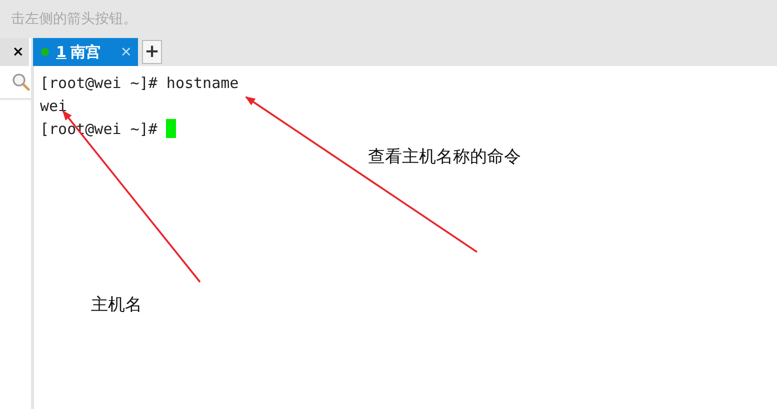 This screenshot has width=777, height=409. Describe the element at coordinates (85, 52) in the screenshot. I see `session-tab: 1 南宫 ×` at that location.